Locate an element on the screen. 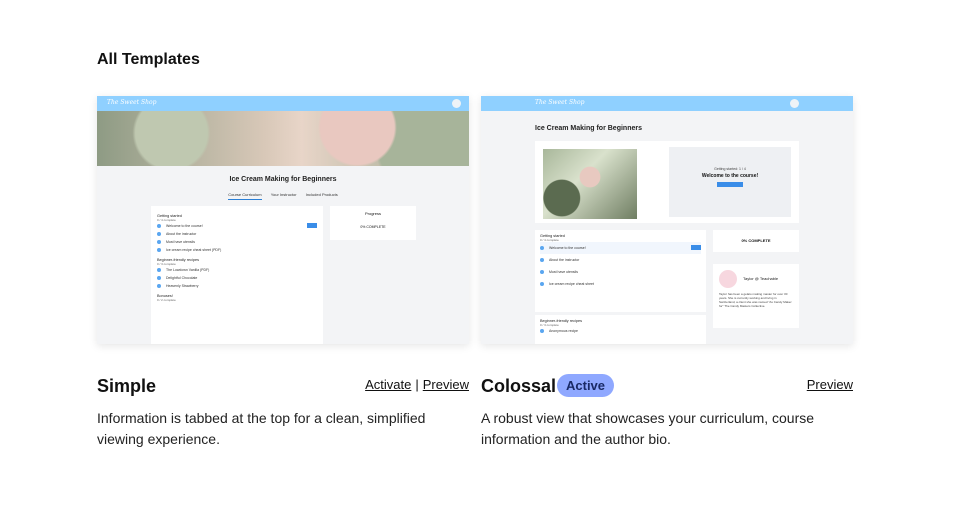 This screenshot has height=531, width=976. thumbnail-lesson-title: Delightful Chocolate is located at coordinates (182, 278).